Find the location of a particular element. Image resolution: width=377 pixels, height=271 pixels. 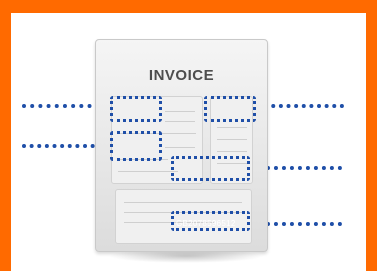

footer-line is located at coordinates (183, 202).